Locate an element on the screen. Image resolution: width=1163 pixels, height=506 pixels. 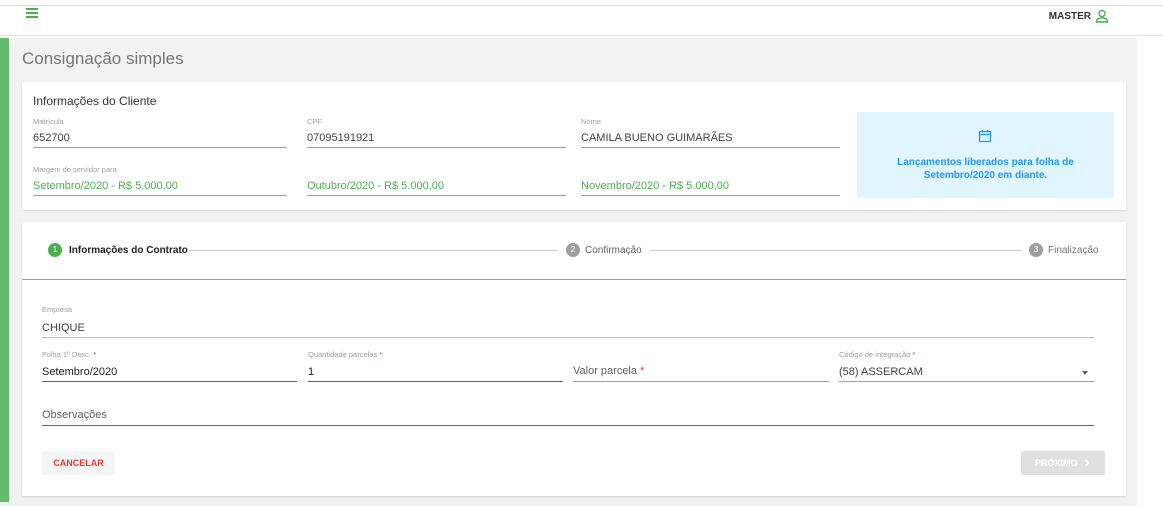
right-gutter is located at coordinates (1150, 272).